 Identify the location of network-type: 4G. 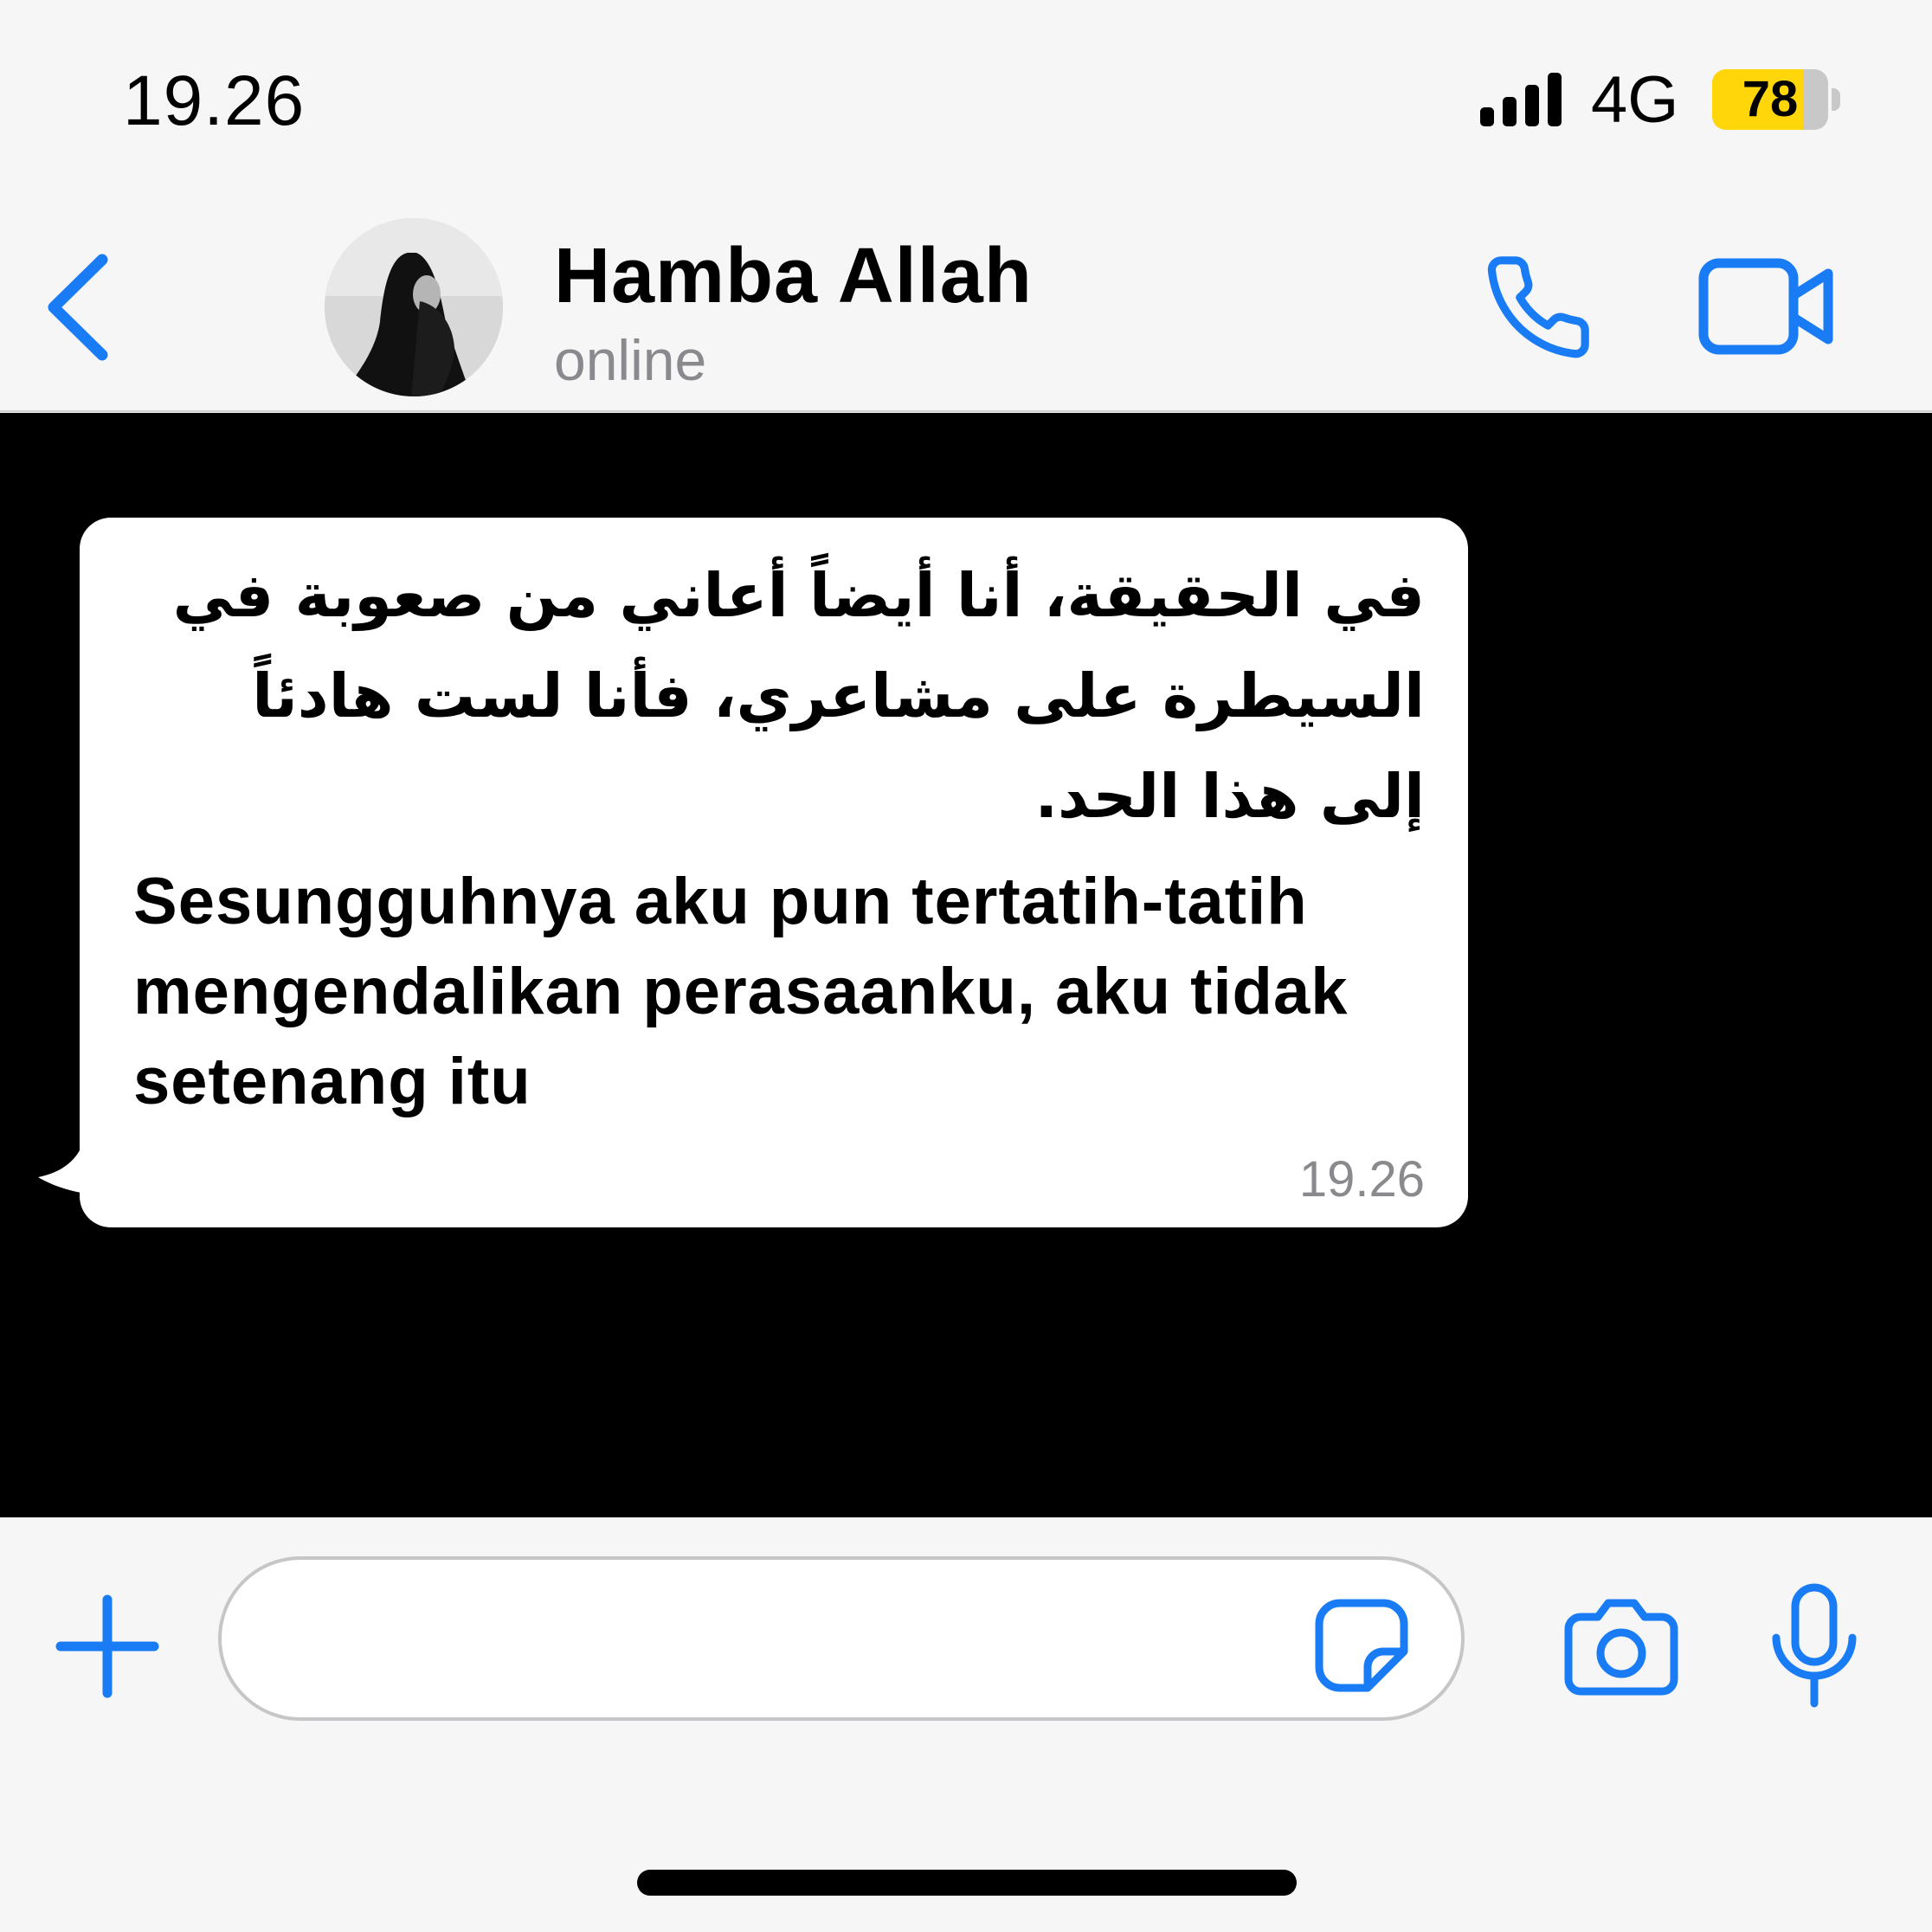
(1635, 100).